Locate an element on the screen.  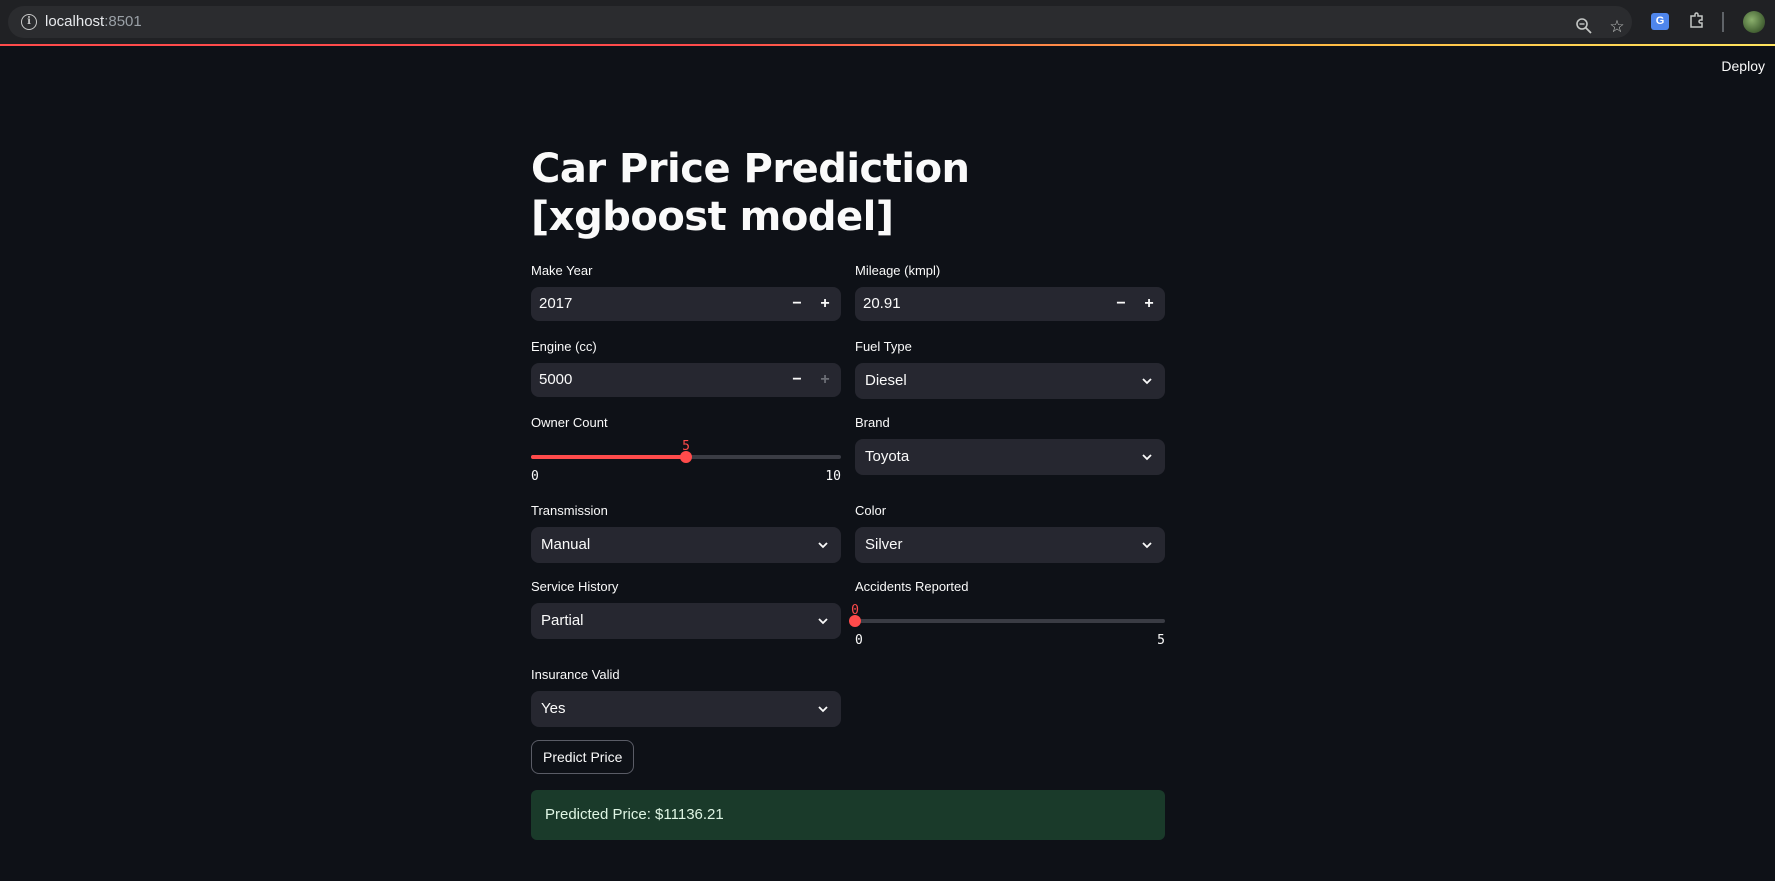
accidents-reported-track is located at coordinates (1010, 621).